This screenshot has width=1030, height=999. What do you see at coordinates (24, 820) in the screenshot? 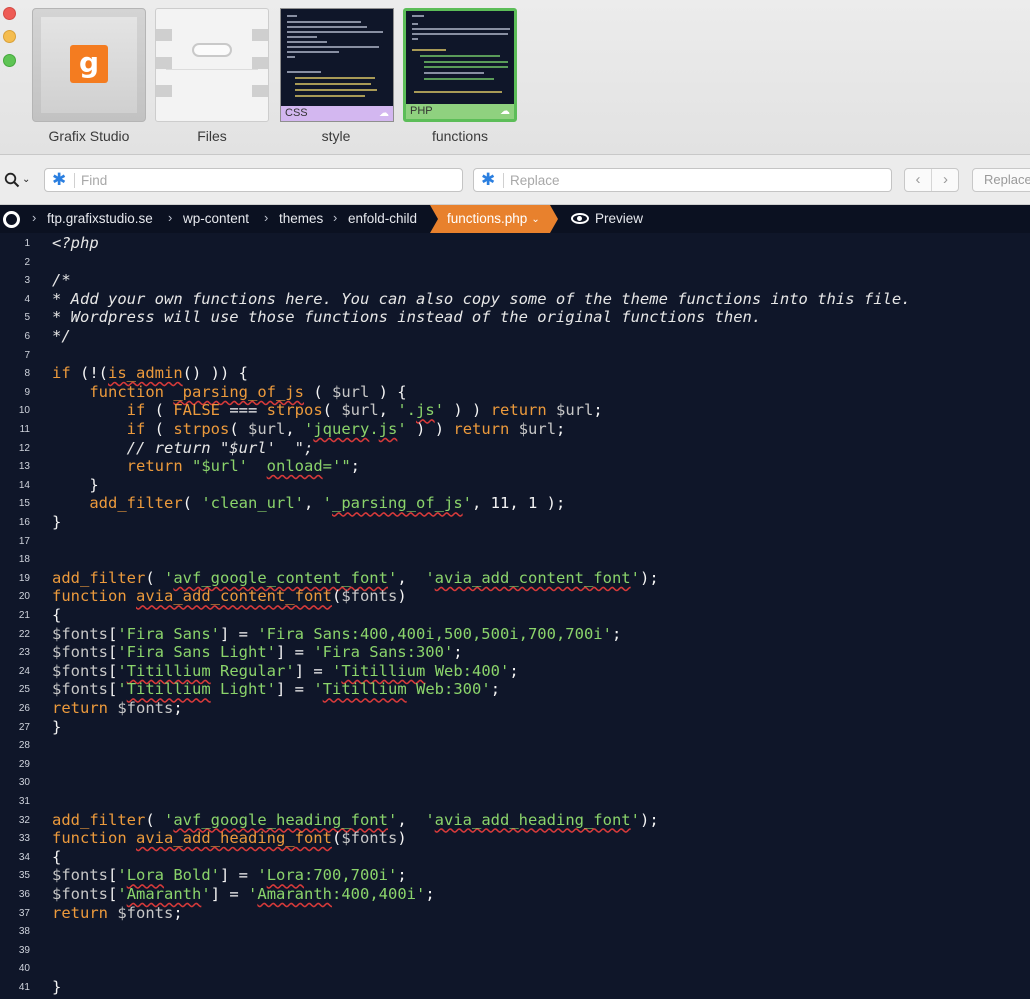
I see `line-number: 32` at bounding box center [24, 820].